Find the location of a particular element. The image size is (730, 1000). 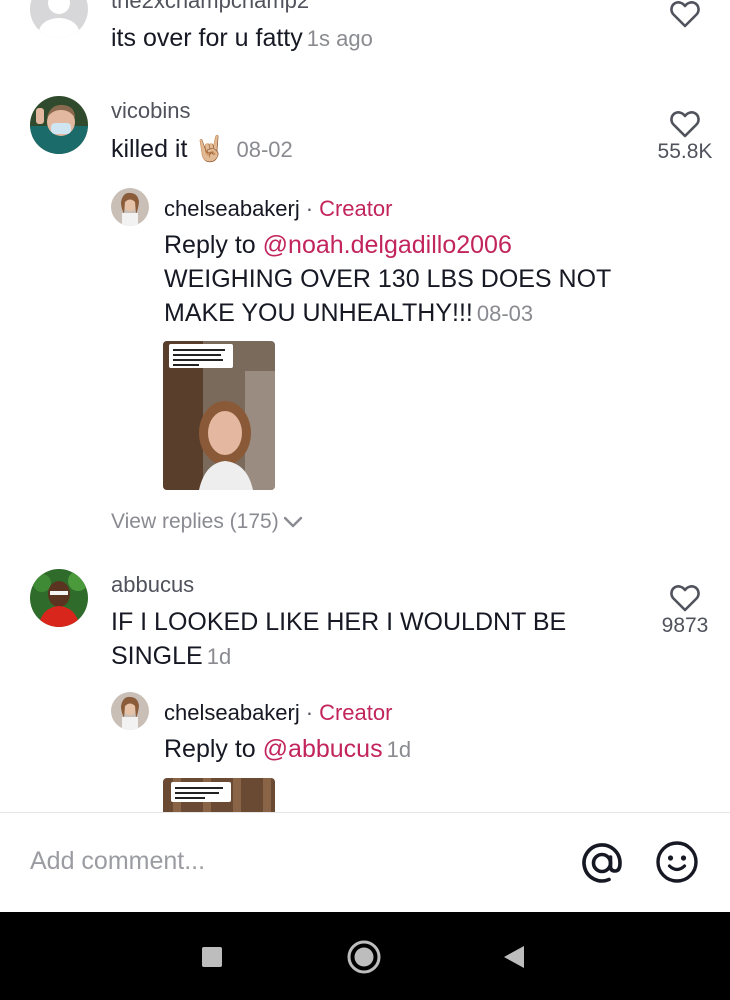

reply-body-line1: WEIGHING OVER 130 LBS DOES NOT is located at coordinates (388, 279).